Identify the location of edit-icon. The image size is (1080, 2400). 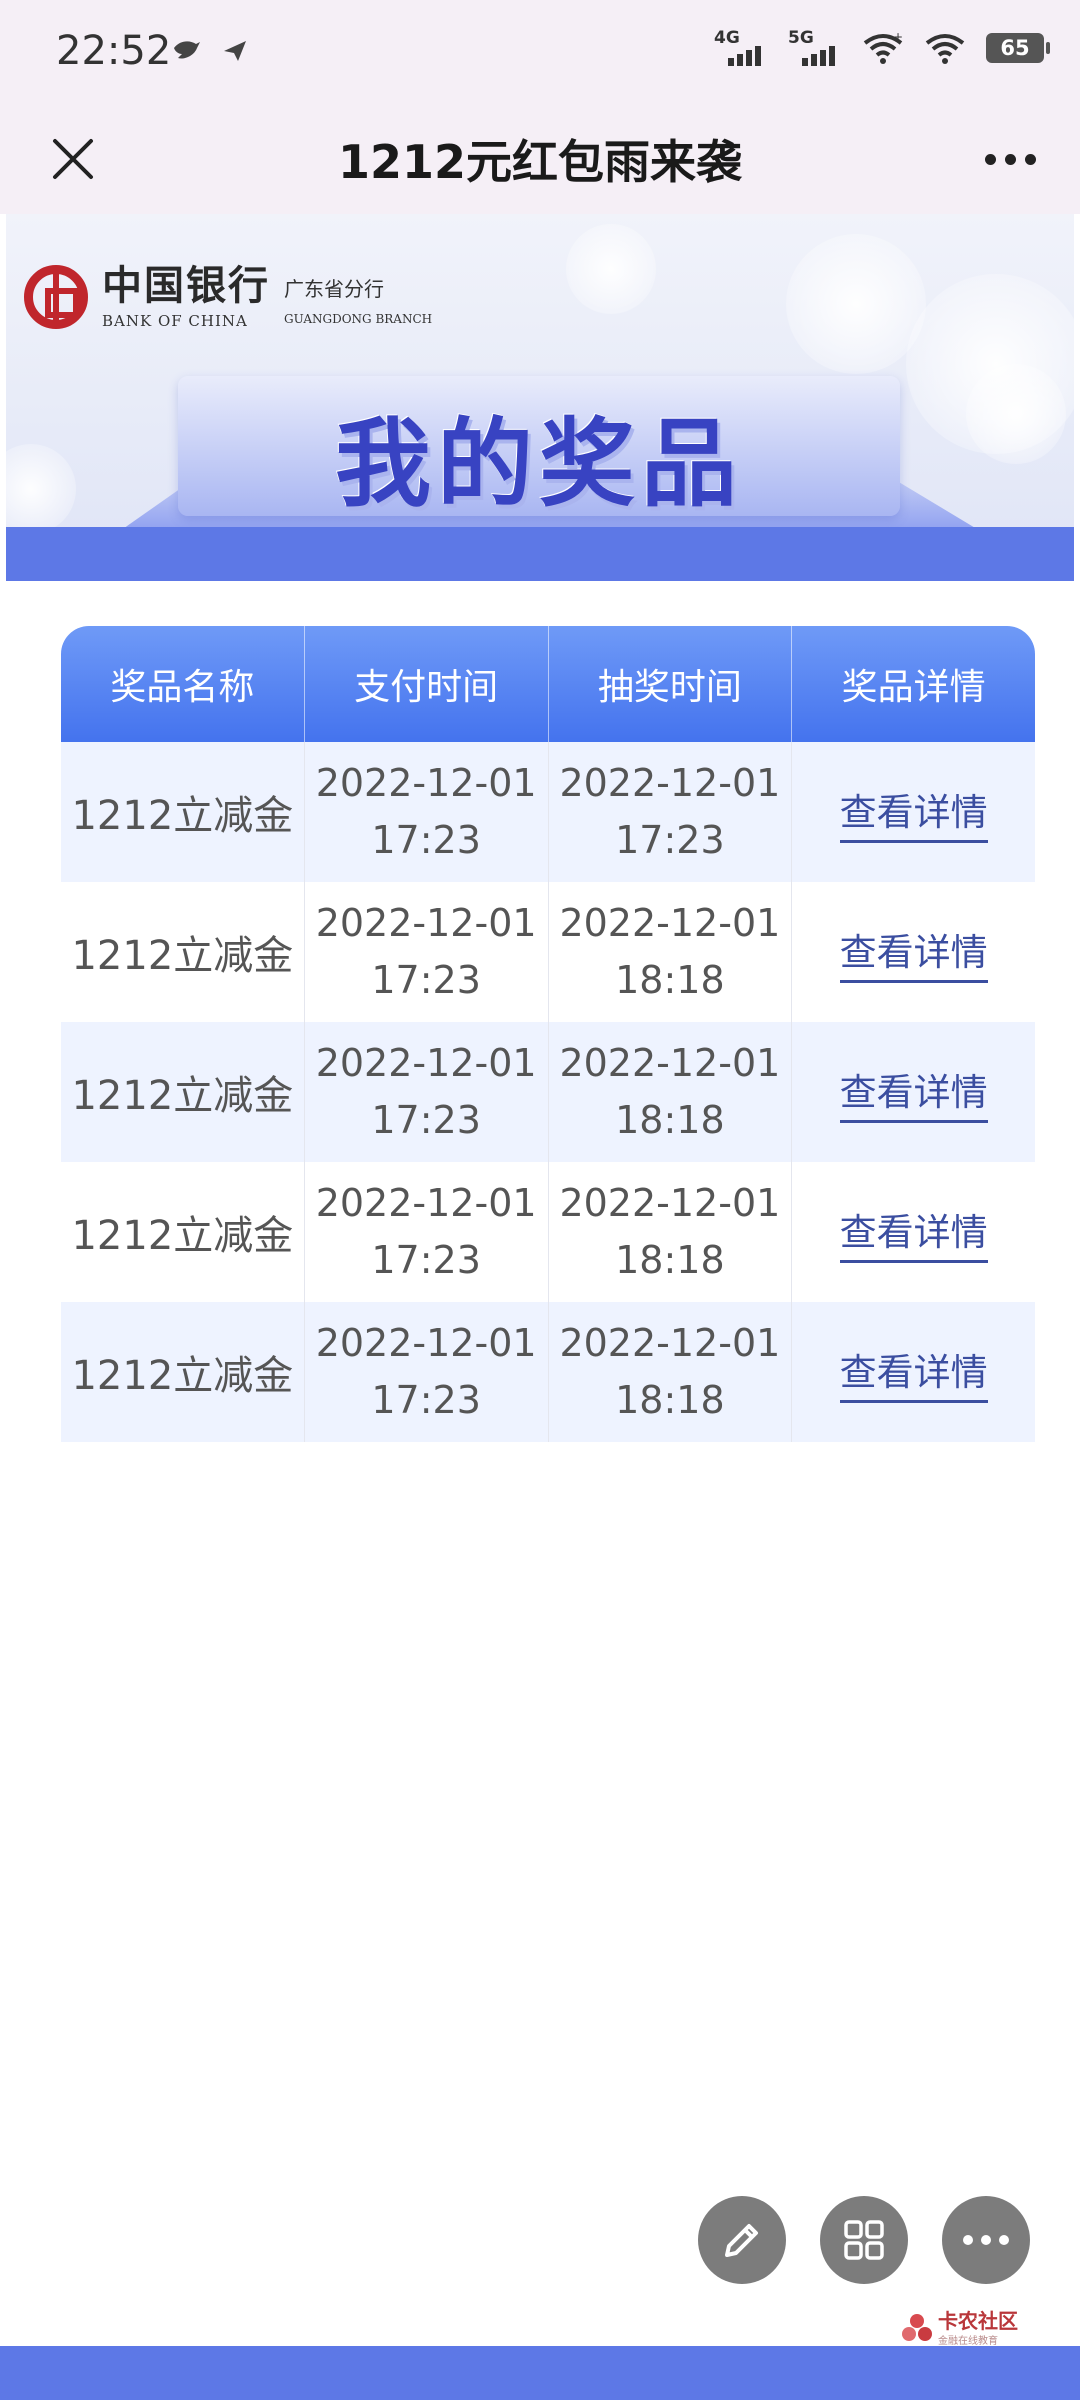
(741, 2240).